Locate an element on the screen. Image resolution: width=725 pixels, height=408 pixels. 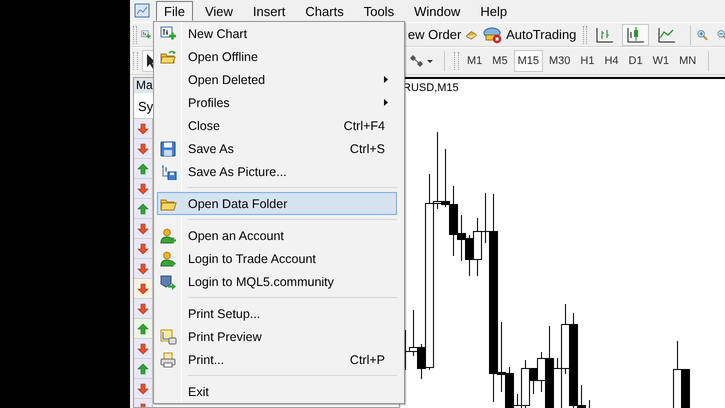
menu-item: Login to Trade Account is located at coordinates (277, 258).